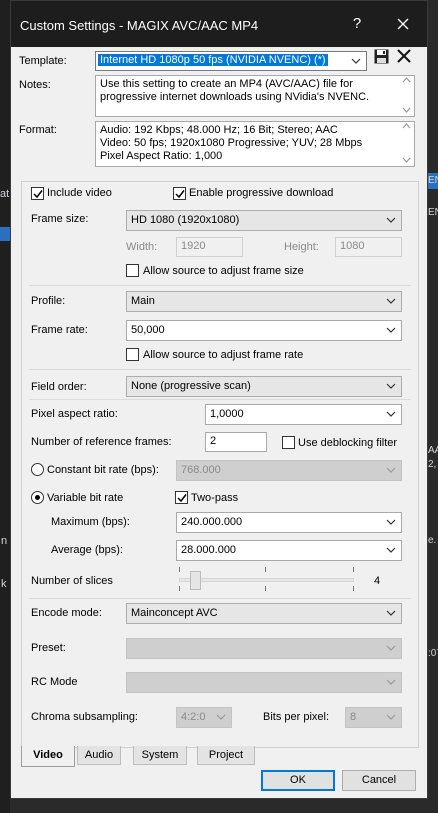 The width and height of the screenshot is (438, 813). I want to click on pixel-aspect-ratio-combobox: 1,0000, so click(303, 414).